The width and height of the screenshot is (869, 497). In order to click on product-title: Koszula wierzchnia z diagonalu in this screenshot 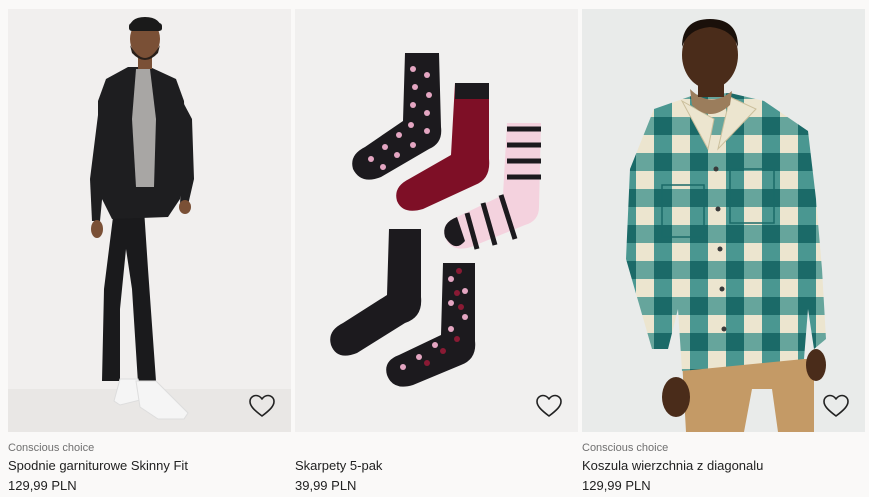, I will do `click(672, 466)`.